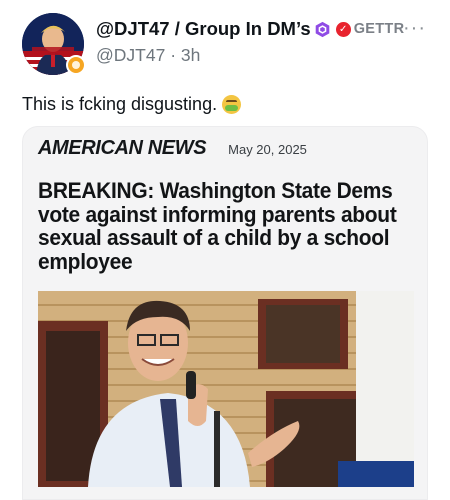 The width and height of the screenshot is (450, 500). What do you see at coordinates (130, 55) in the screenshot?
I see `handle: @DJT47` at bounding box center [130, 55].